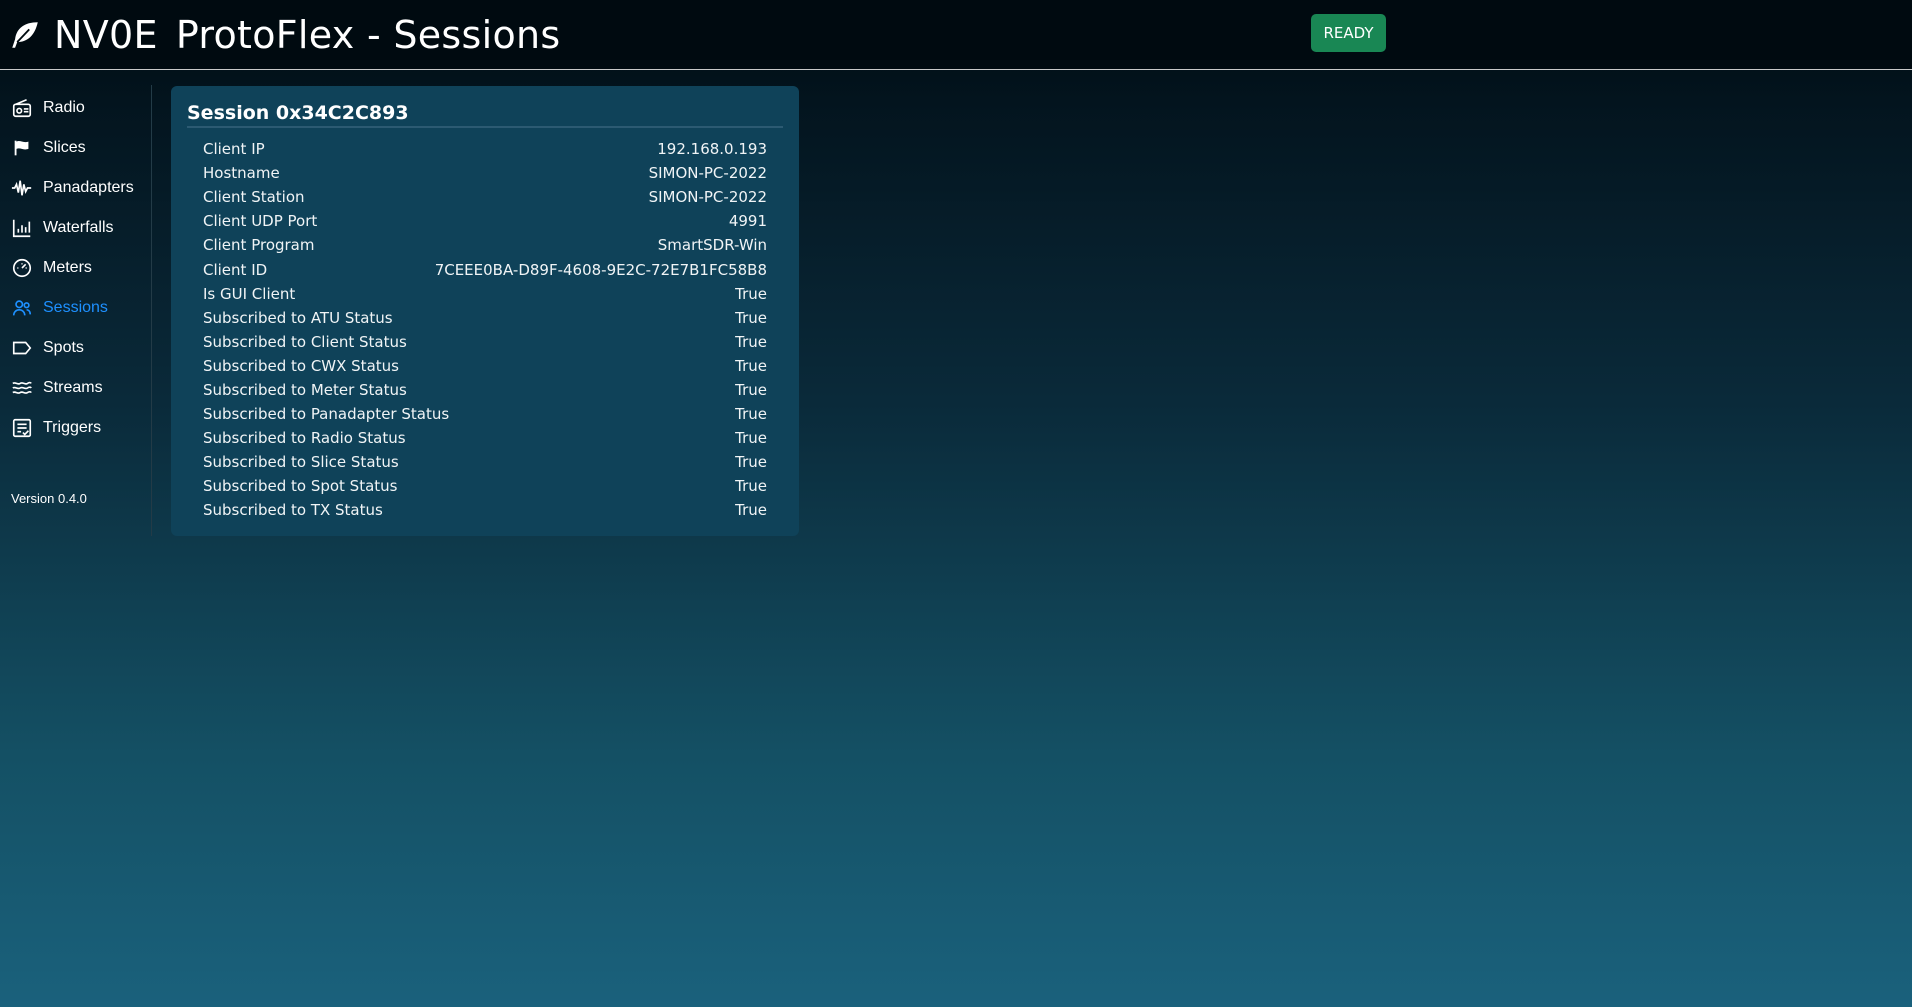  I want to click on sidebar-item-triggers: Triggers, so click(56, 428).